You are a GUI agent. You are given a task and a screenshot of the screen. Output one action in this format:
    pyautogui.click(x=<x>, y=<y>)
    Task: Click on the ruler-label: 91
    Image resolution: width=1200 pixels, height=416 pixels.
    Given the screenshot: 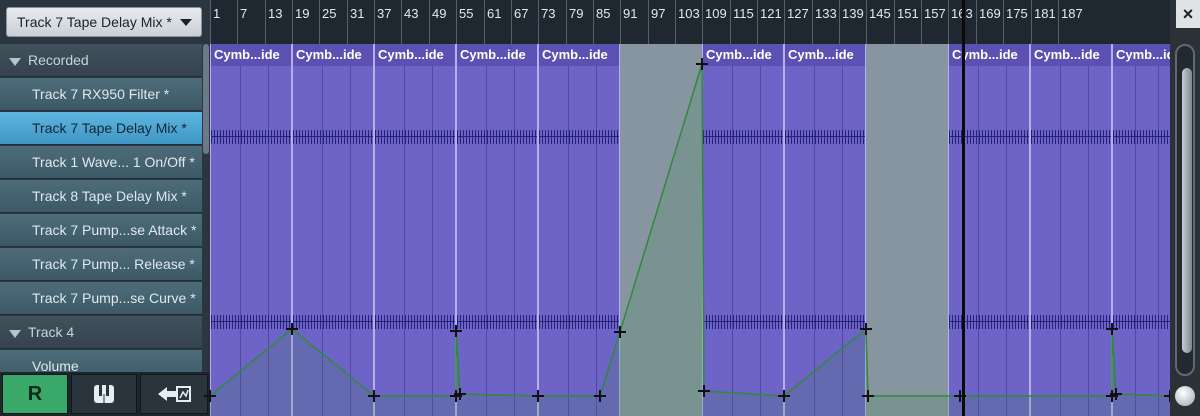 What is the action you would take?
    pyautogui.click(x=630, y=13)
    